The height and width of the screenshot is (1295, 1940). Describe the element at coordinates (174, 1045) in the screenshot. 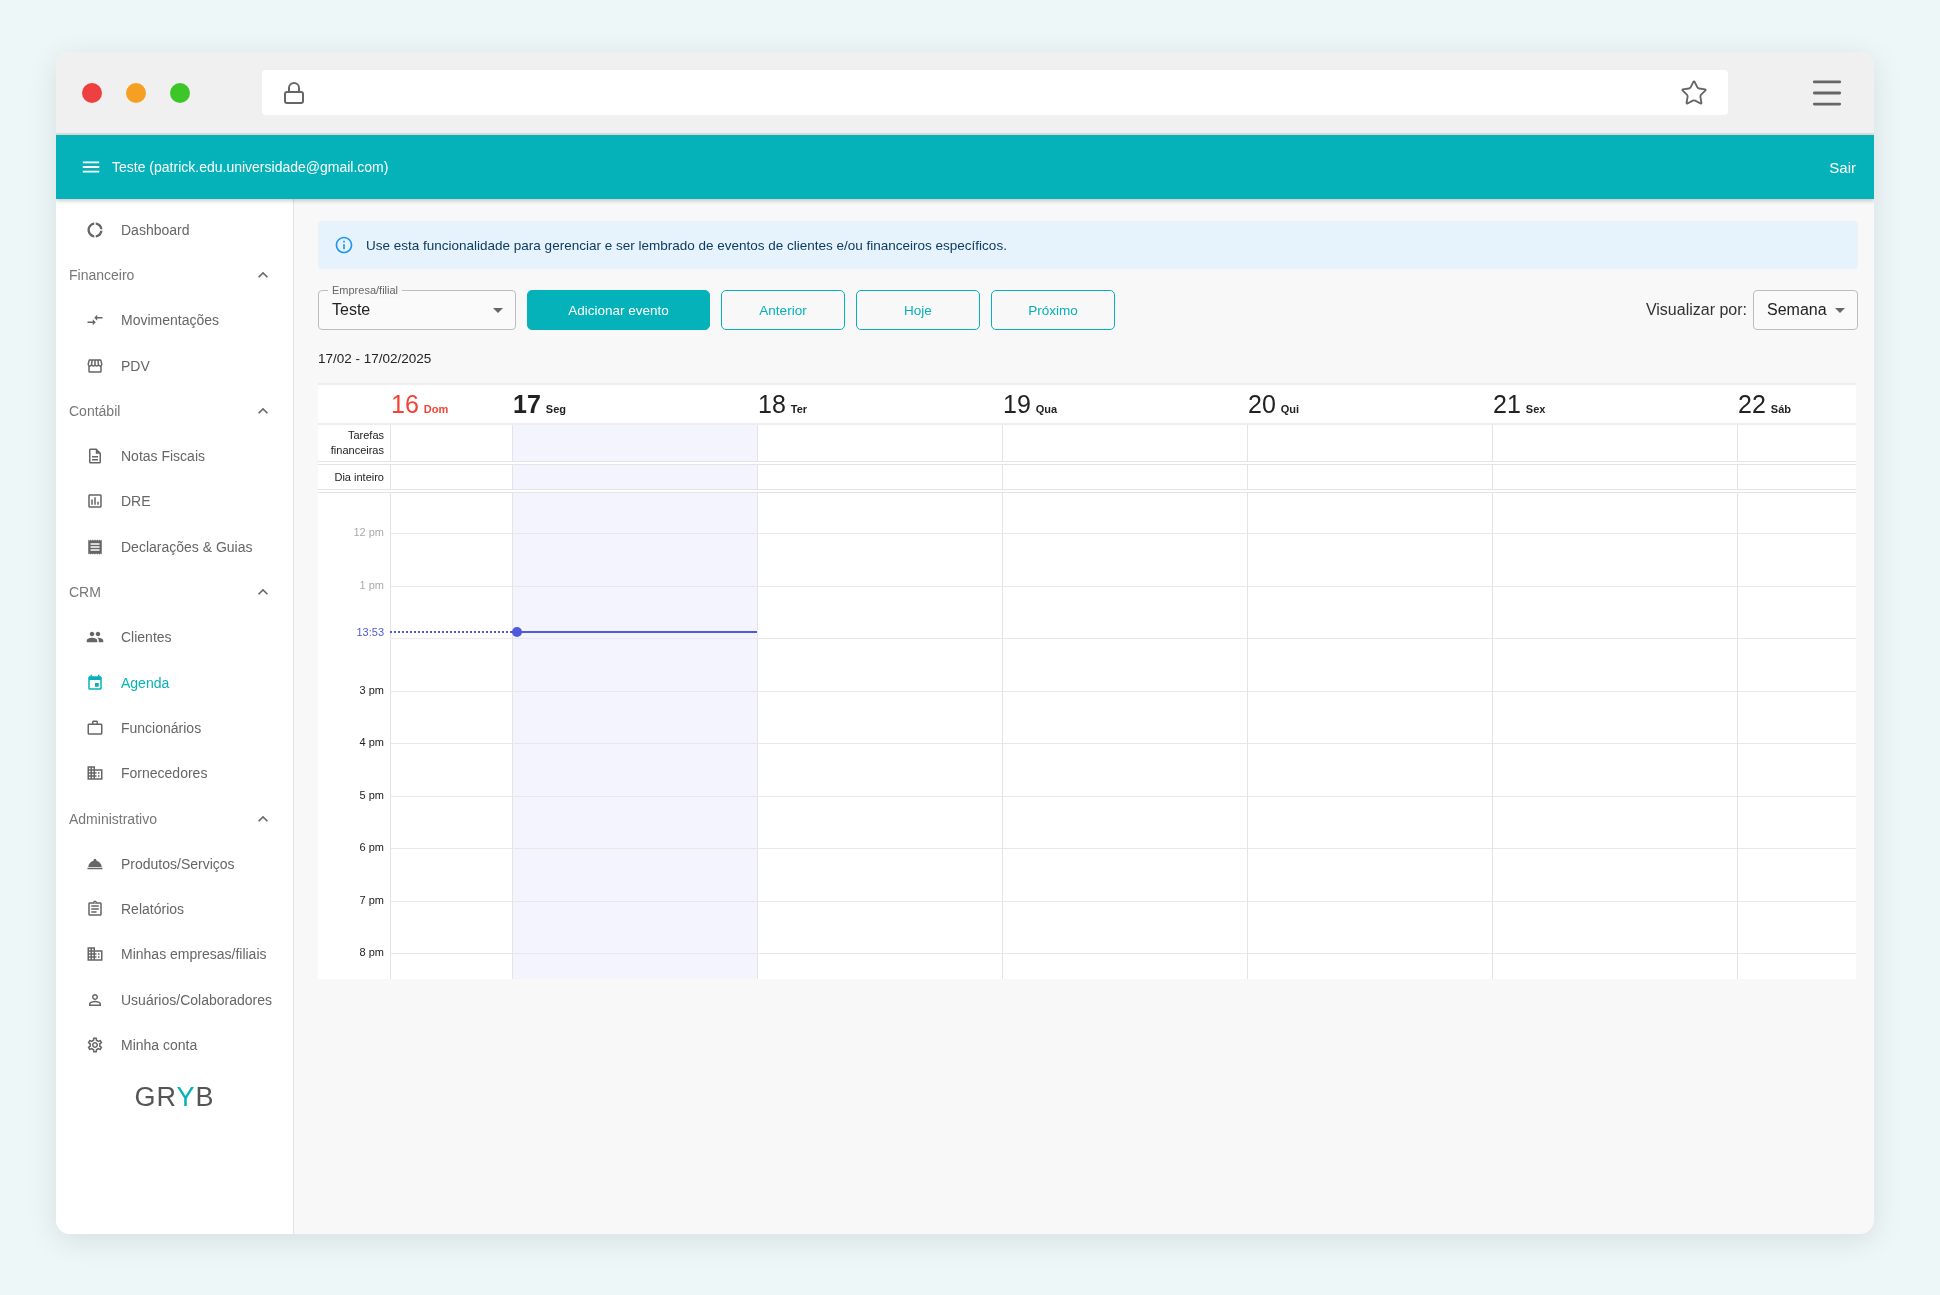

I see `sidebar-item: Minha conta` at that location.